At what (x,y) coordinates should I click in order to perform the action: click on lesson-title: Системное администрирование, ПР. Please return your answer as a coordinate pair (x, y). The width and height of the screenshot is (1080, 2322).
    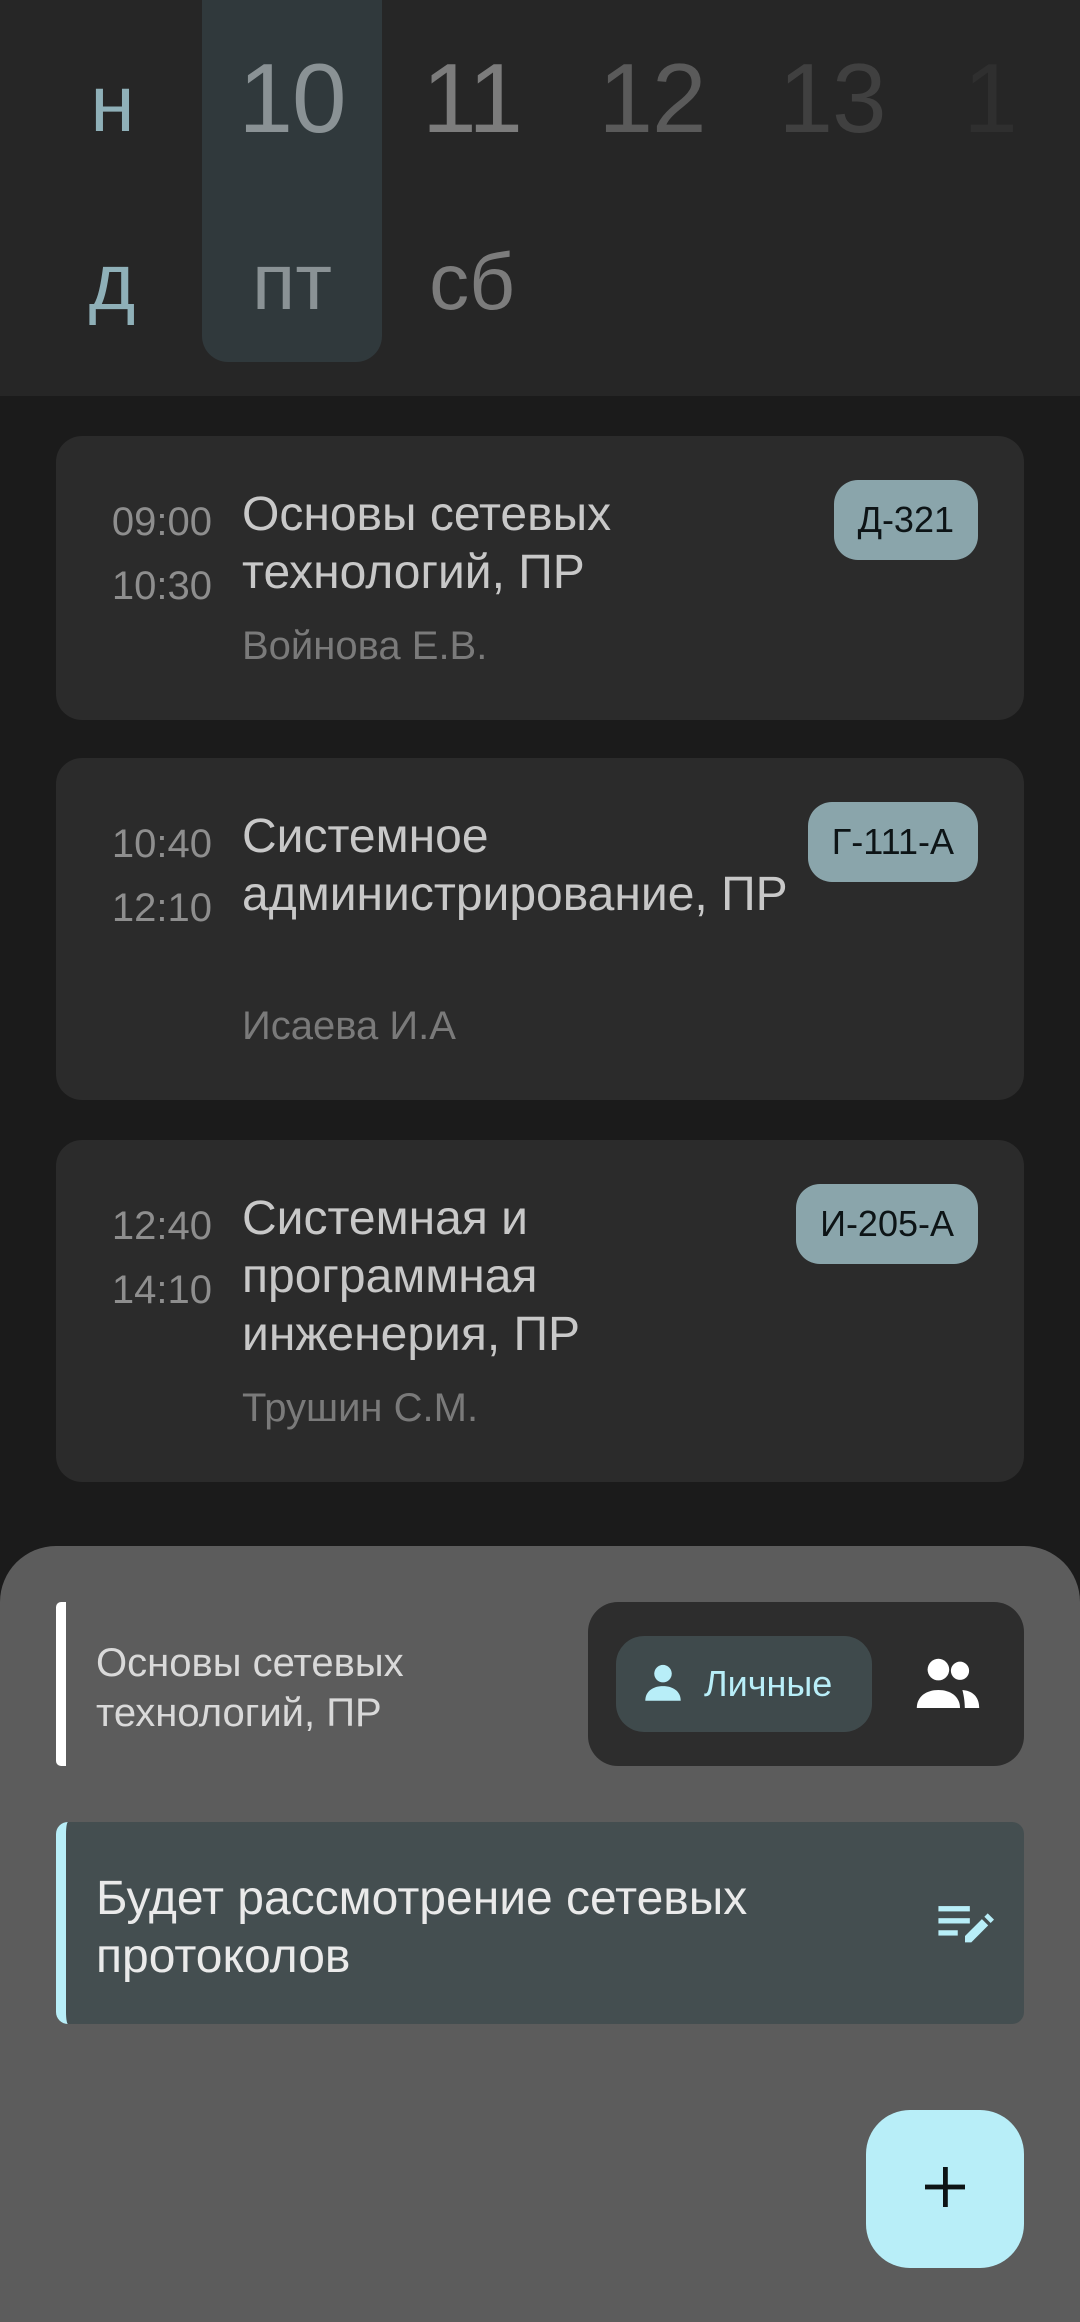
    Looking at the image, I should click on (515, 865).